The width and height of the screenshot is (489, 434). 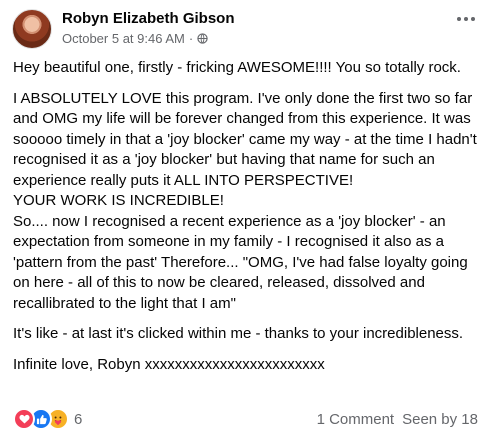 I want to click on globe-icon, so click(x=202, y=38).